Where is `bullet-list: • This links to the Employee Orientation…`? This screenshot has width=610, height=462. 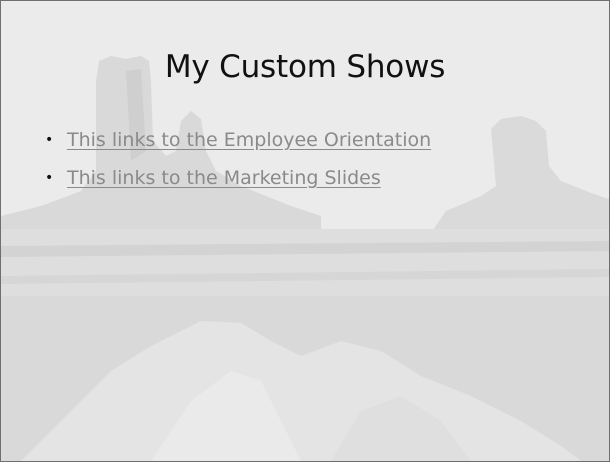
bullet-list: • This links to the Employee Orientation… is located at coordinates (238, 159).